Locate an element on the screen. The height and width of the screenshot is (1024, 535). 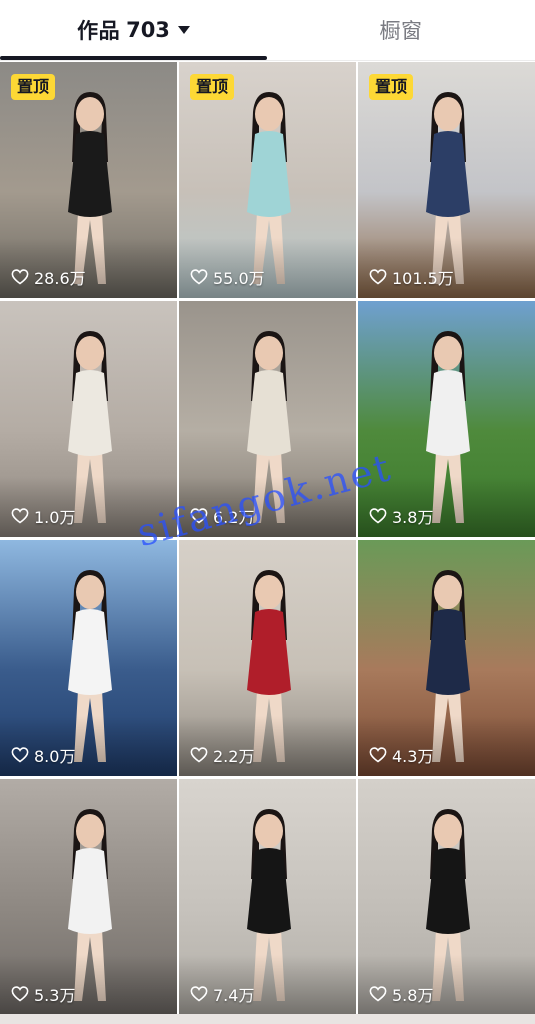
video-tile: 8.0万 is located at coordinates (88, 658).